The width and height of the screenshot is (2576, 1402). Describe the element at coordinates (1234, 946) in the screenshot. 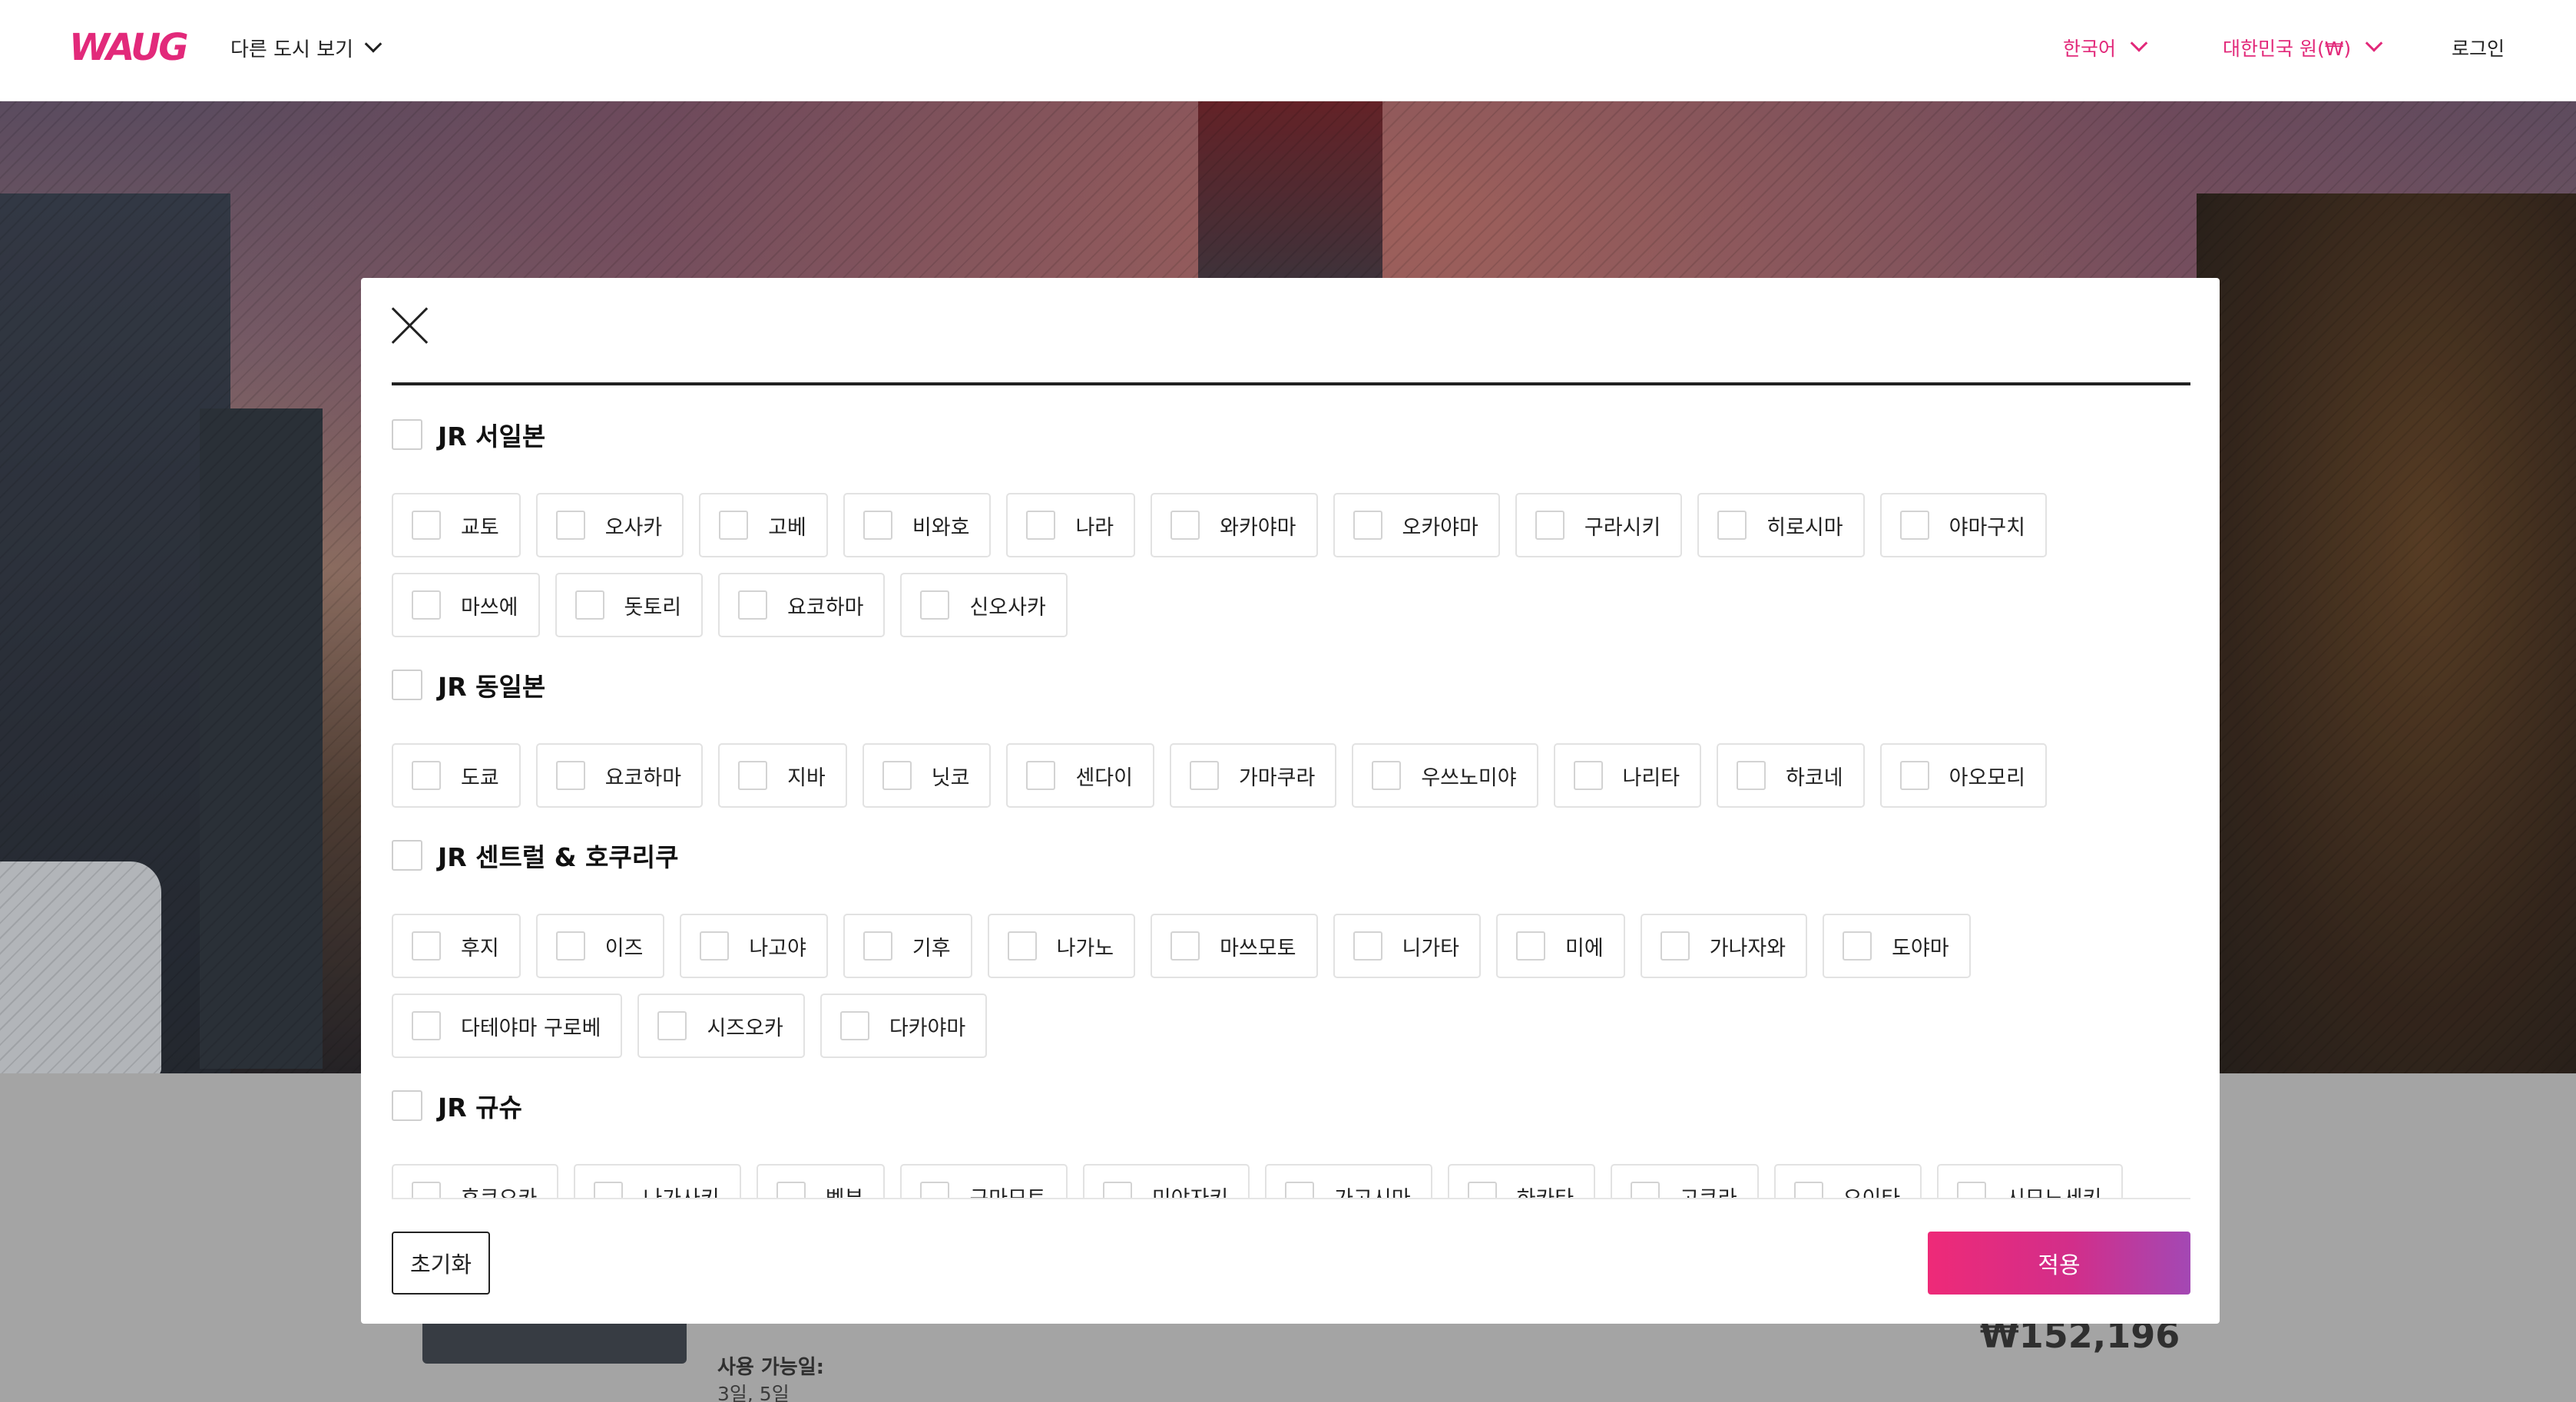

I see `region-chip: 마쓰모토` at that location.